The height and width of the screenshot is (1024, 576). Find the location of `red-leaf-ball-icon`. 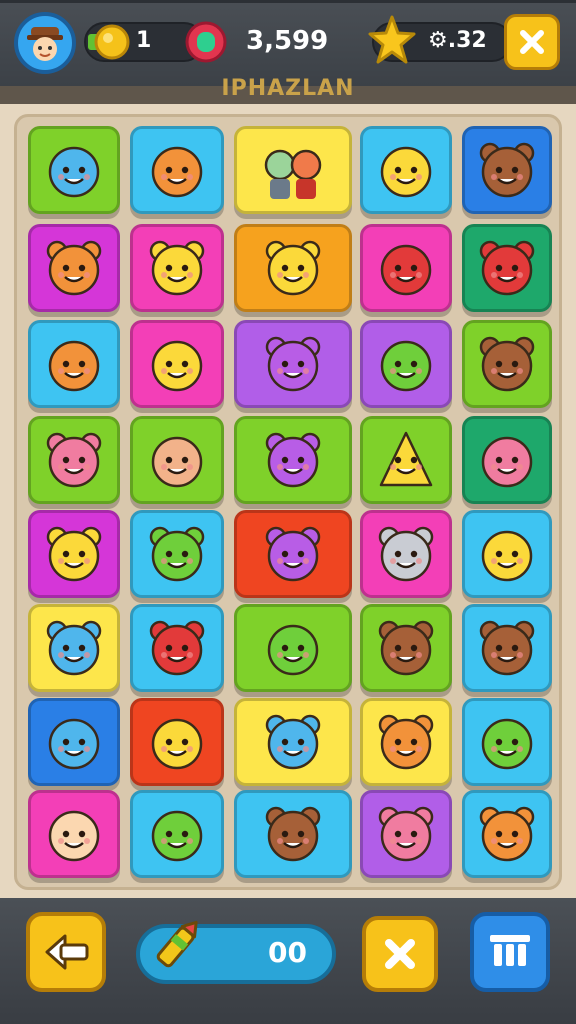

red-leaf-ball-icon is located at coordinates (406, 268).